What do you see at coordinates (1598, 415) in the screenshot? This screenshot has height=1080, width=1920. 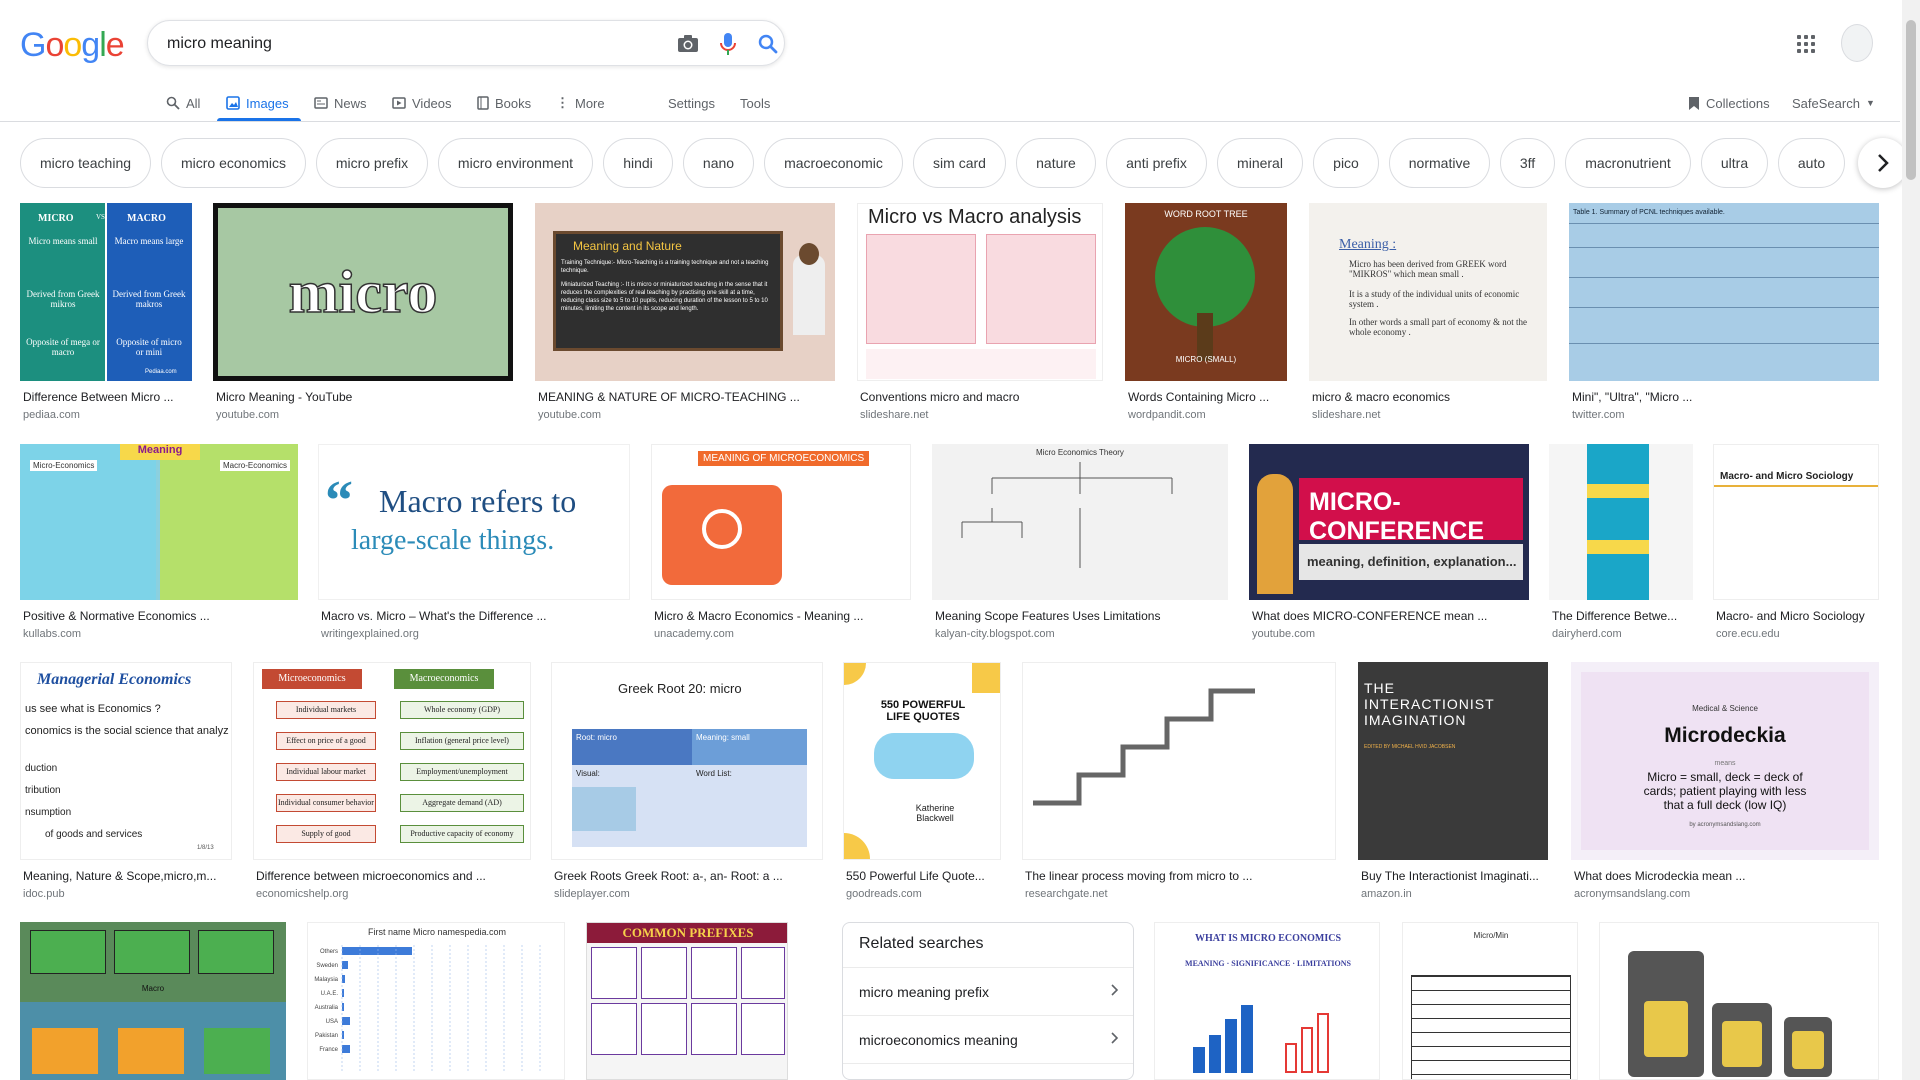 I see `result-source: twitter.com` at bounding box center [1598, 415].